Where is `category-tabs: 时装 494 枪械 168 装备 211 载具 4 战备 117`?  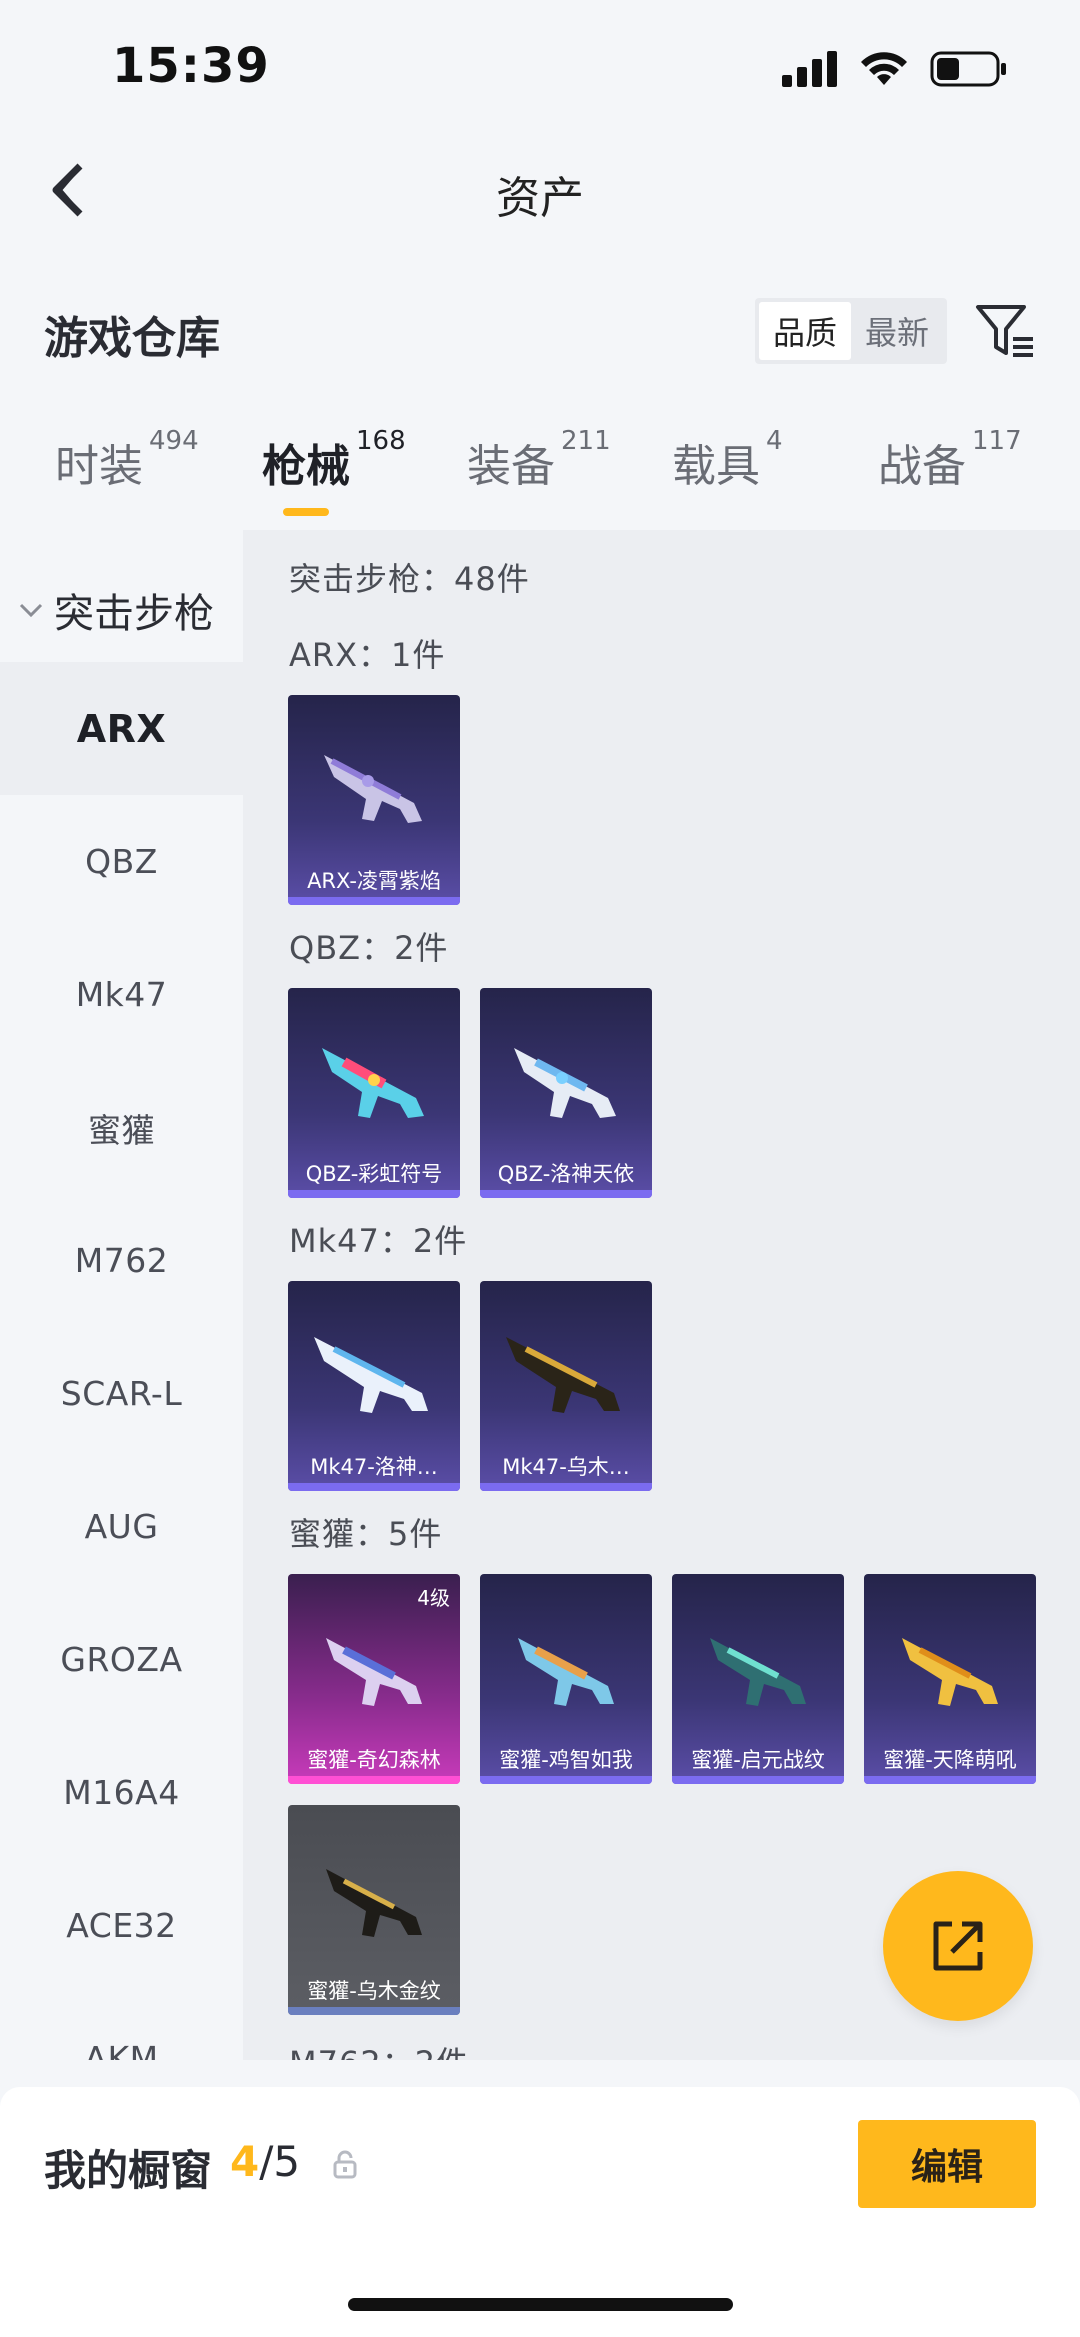
category-tabs: 时装 494 枪械 168 装备 211 载具 4 战备 117 is located at coordinates (540, 478).